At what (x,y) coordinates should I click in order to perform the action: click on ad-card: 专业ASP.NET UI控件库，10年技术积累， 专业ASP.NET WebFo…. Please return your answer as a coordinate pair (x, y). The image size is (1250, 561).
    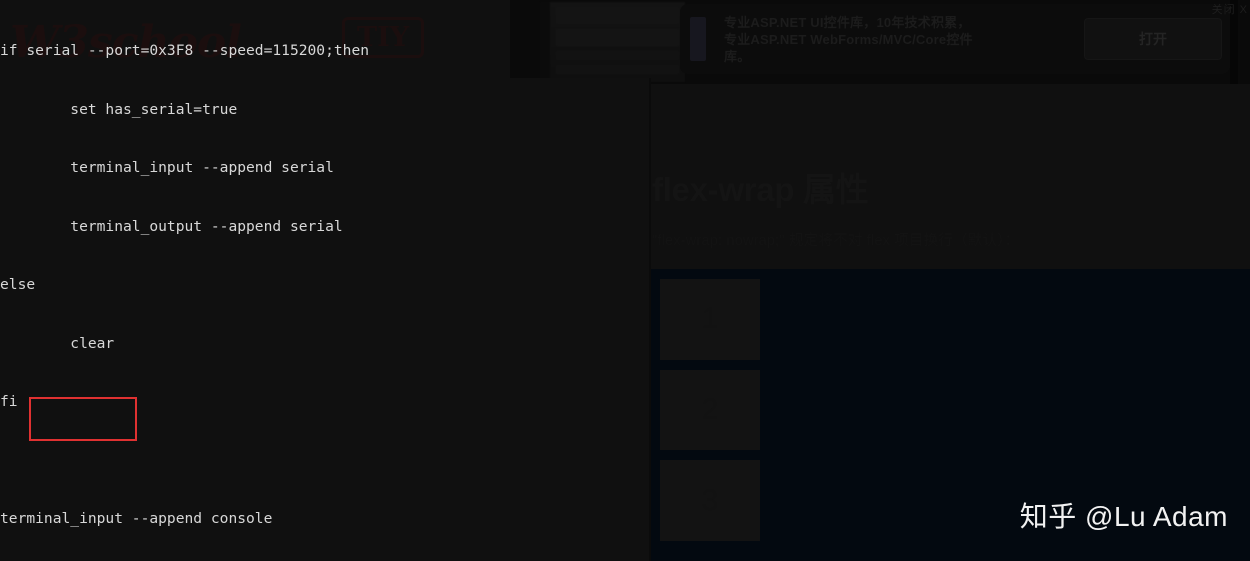
    Looking at the image, I should click on (955, 39).